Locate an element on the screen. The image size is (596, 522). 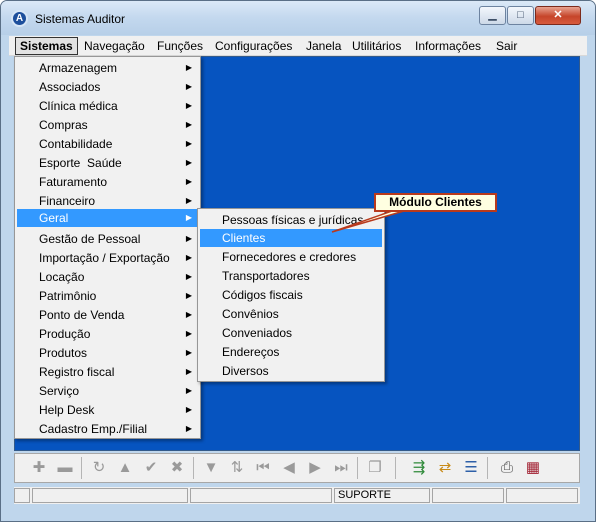
submenu-item-diversos: Diversos is located at coordinates (291, 371).